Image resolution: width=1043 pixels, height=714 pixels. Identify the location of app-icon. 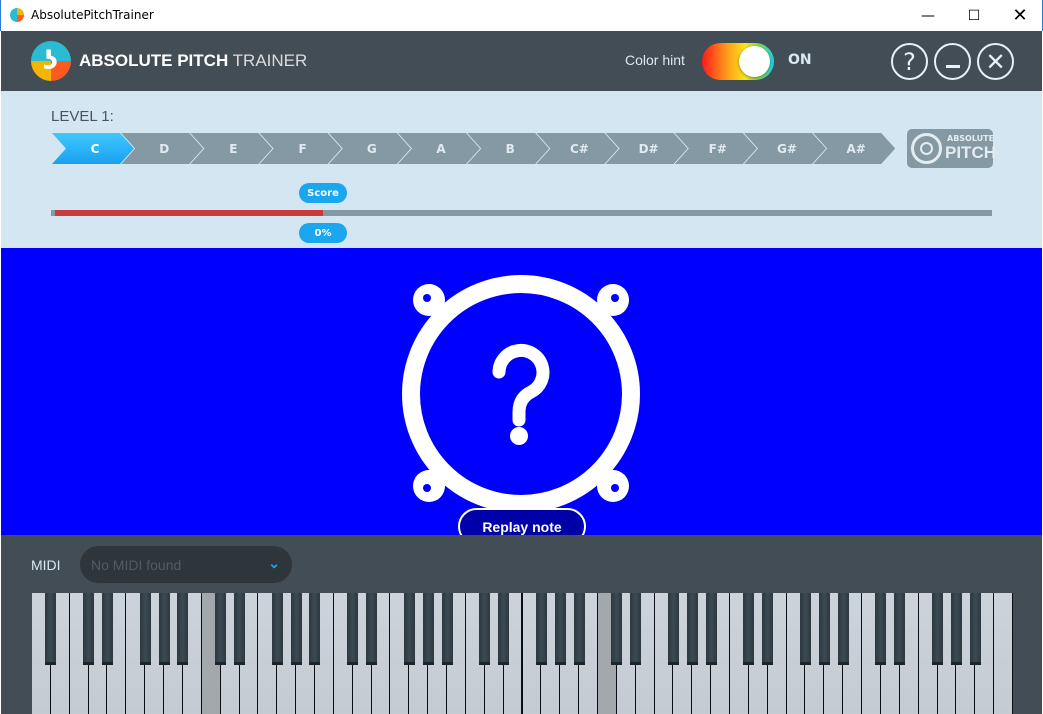
(17, 15).